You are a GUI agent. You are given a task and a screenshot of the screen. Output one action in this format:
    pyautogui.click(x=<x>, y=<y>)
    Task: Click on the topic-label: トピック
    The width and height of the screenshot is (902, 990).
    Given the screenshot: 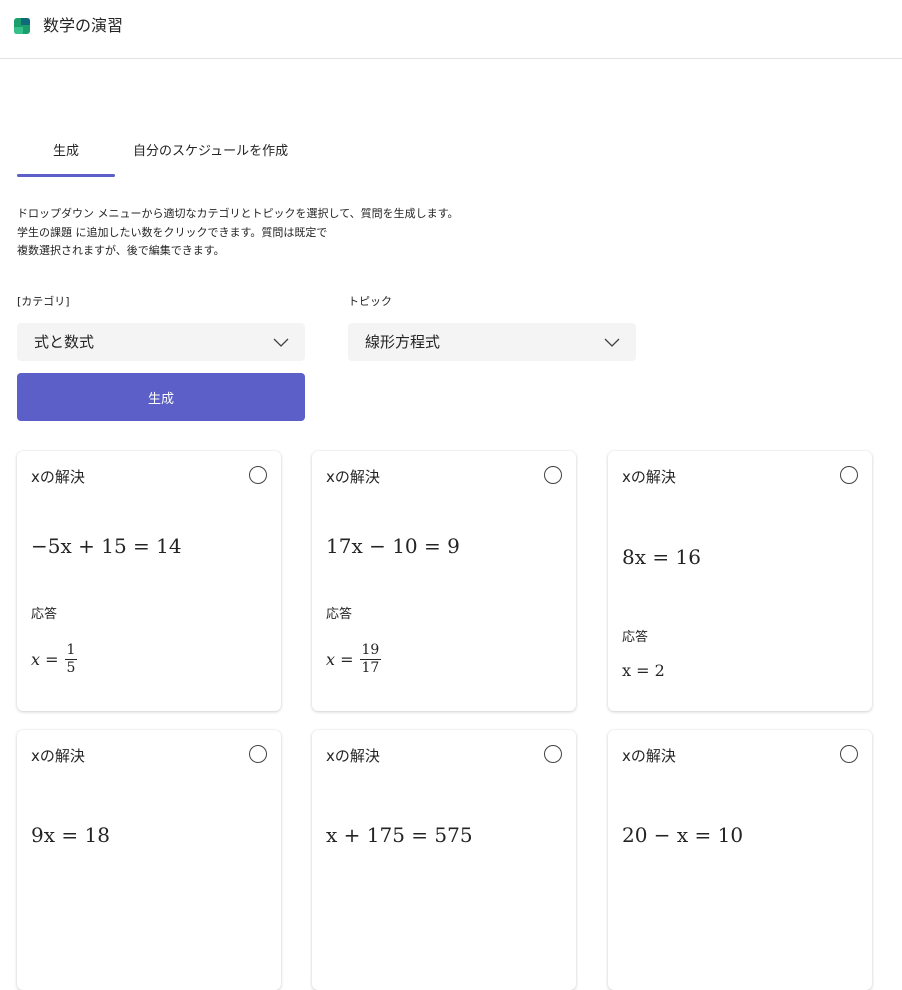 What is the action you would take?
    pyautogui.click(x=370, y=301)
    